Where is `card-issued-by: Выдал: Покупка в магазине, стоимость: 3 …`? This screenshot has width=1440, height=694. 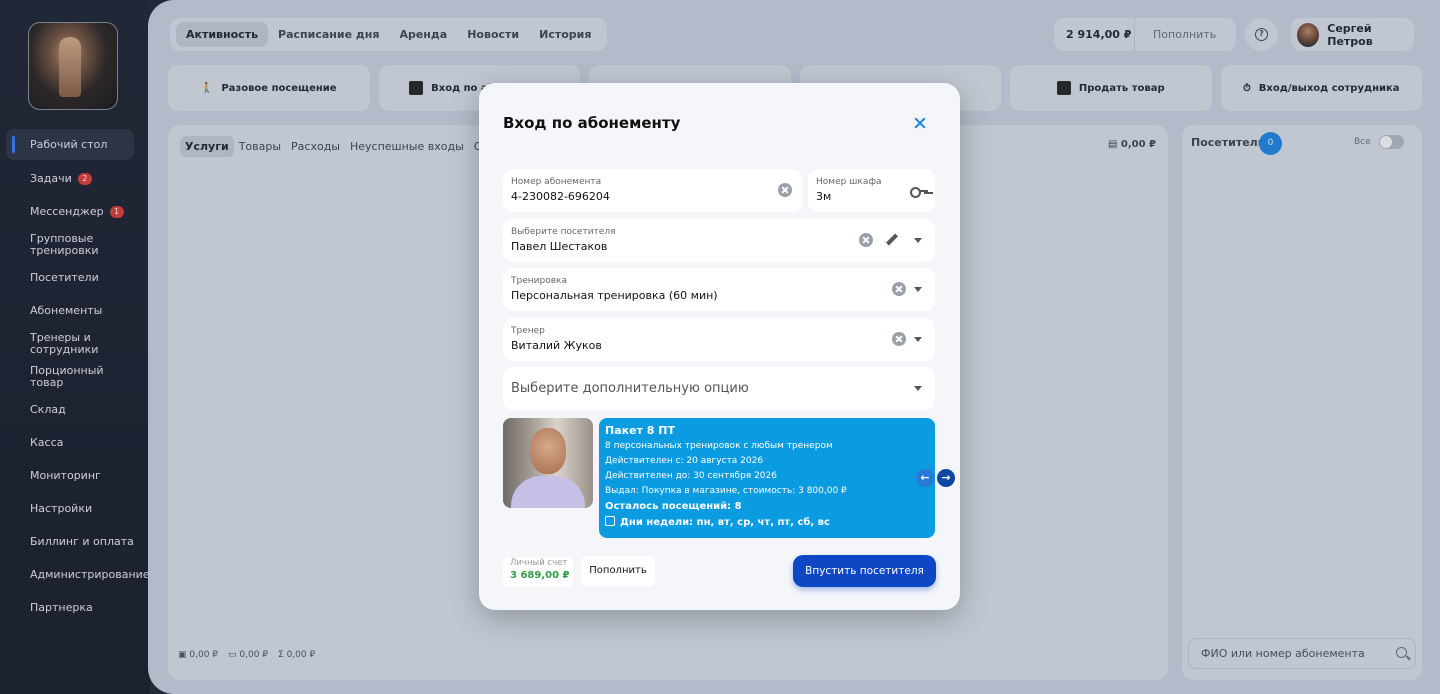 card-issued-by: Выдал: Покупка в магазине, стоимость: 3 … is located at coordinates (726, 491).